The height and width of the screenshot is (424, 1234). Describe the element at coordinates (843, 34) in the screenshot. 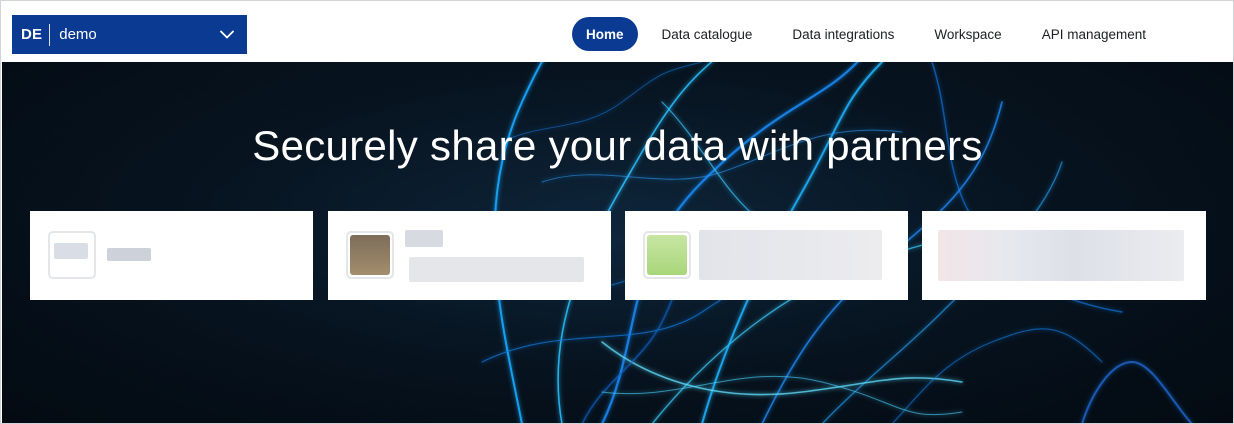

I see `nav-data-integrations: Data integrations` at that location.